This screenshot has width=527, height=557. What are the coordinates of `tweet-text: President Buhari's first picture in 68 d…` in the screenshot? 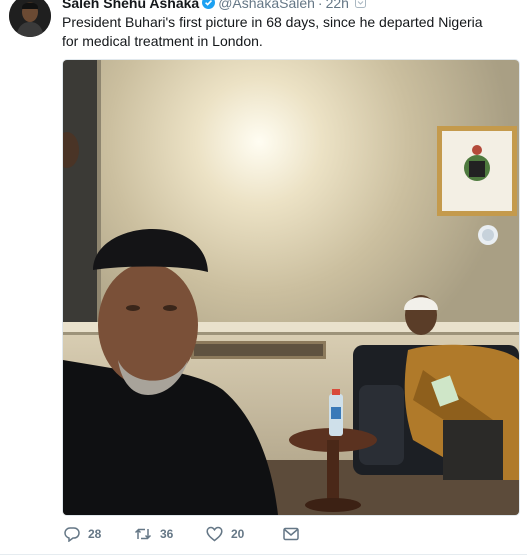 It's located at (272, 31).